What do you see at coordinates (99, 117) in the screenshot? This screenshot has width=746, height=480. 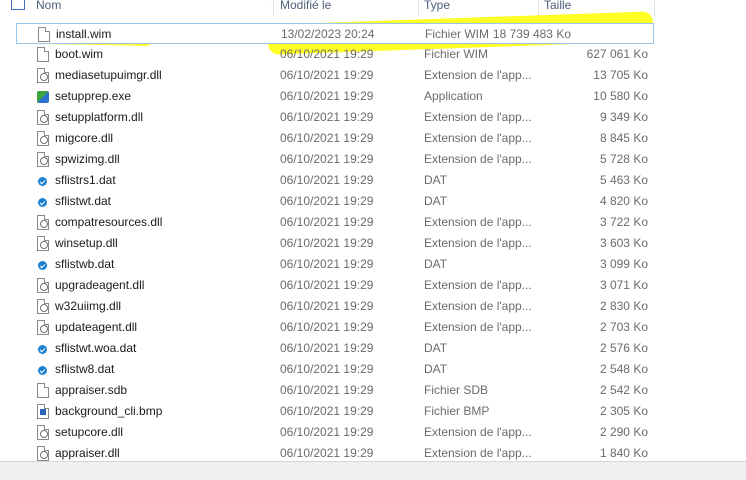 I see `file-name: setupplatform.dll` at bounding box center [99, 117].